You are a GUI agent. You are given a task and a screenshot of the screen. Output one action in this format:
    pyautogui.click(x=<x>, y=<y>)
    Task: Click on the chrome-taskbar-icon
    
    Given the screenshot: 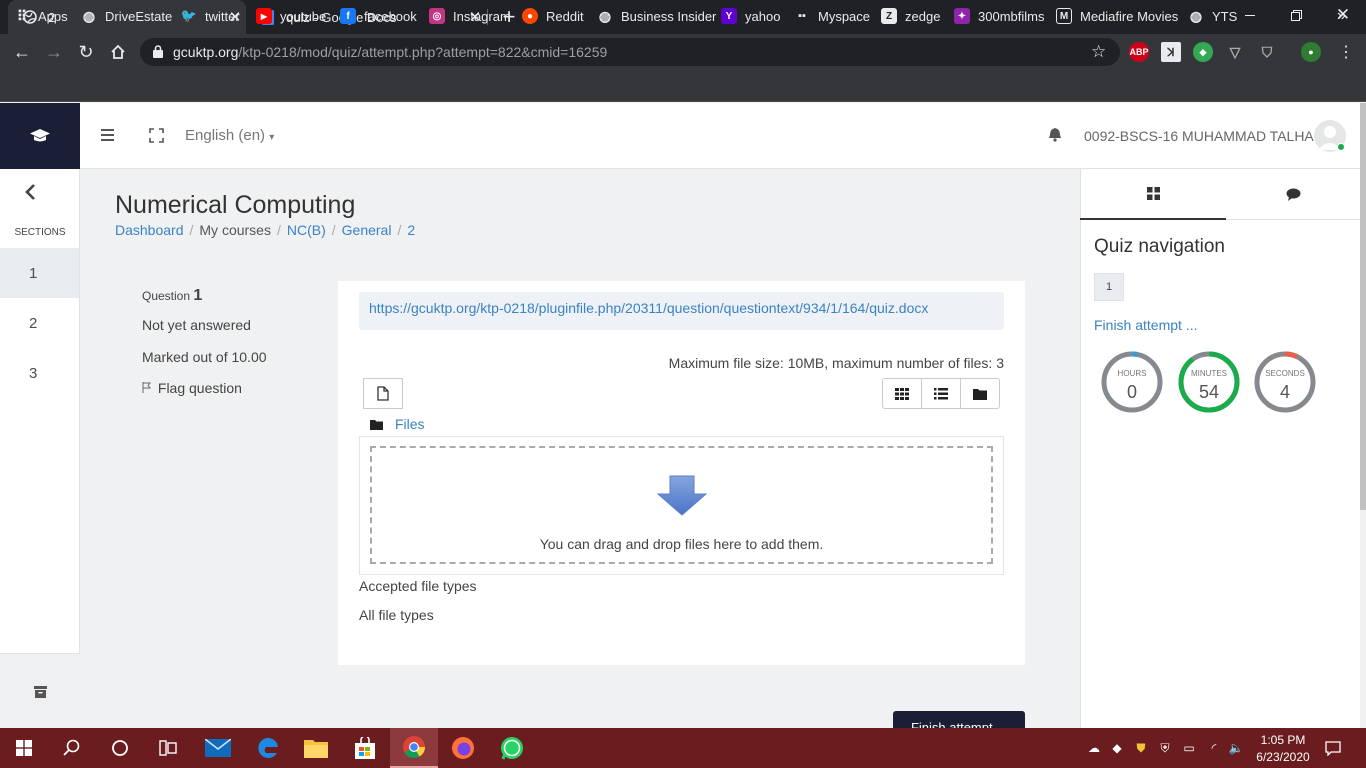 What is the action you would take?
    pyautogui.click(x=414, y=748)
    